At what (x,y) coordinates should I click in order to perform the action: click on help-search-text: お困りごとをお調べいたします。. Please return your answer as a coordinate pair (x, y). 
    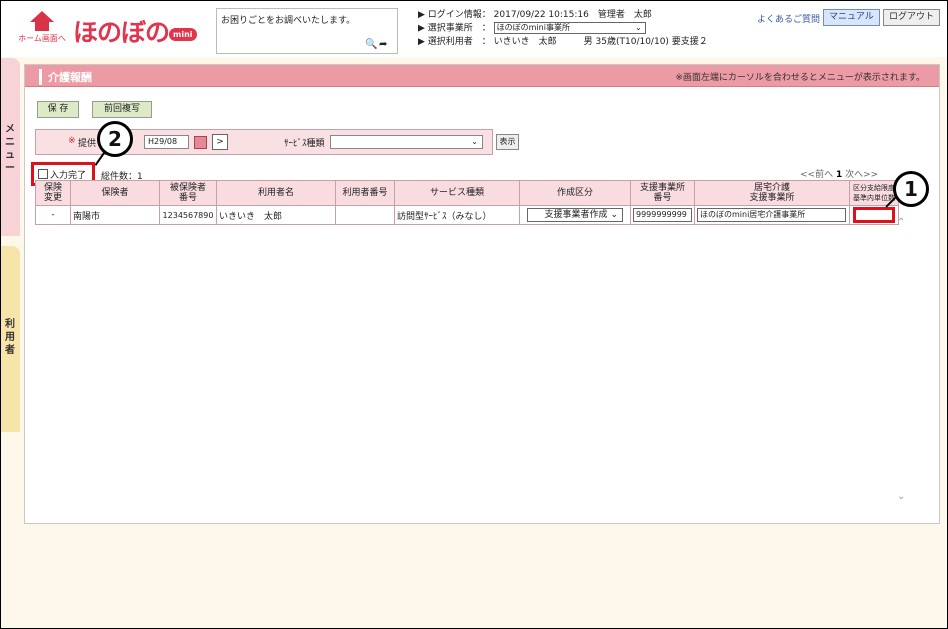
    Looking at the image, I should click on (288, 21).